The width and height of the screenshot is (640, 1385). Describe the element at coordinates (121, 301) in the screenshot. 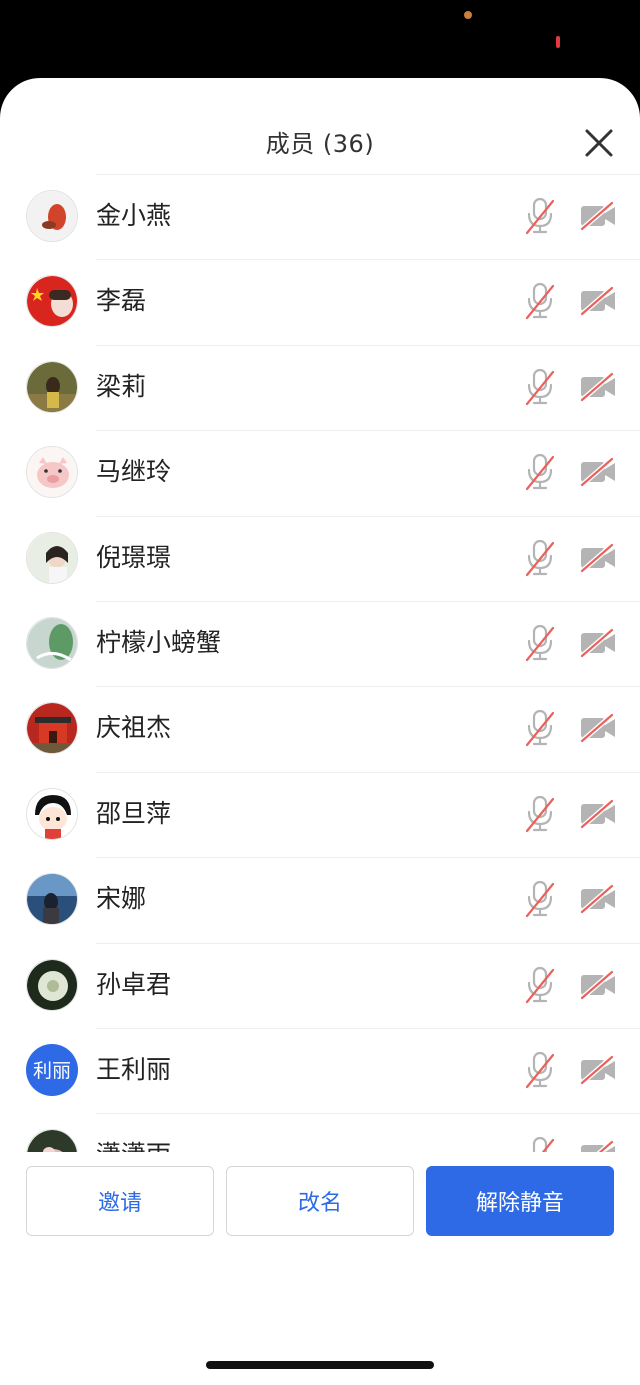

I see `member-name: 李磊` at that location.